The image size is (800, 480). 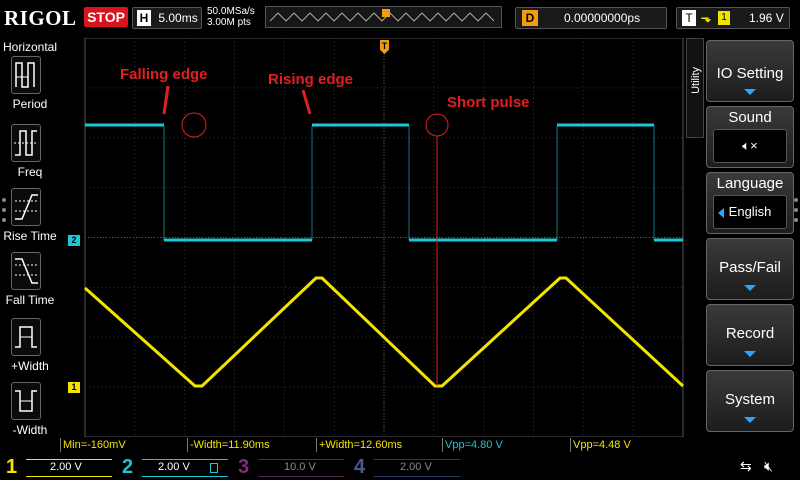 I want to click on channel-2-number: 2, so click(x=128, y=467).